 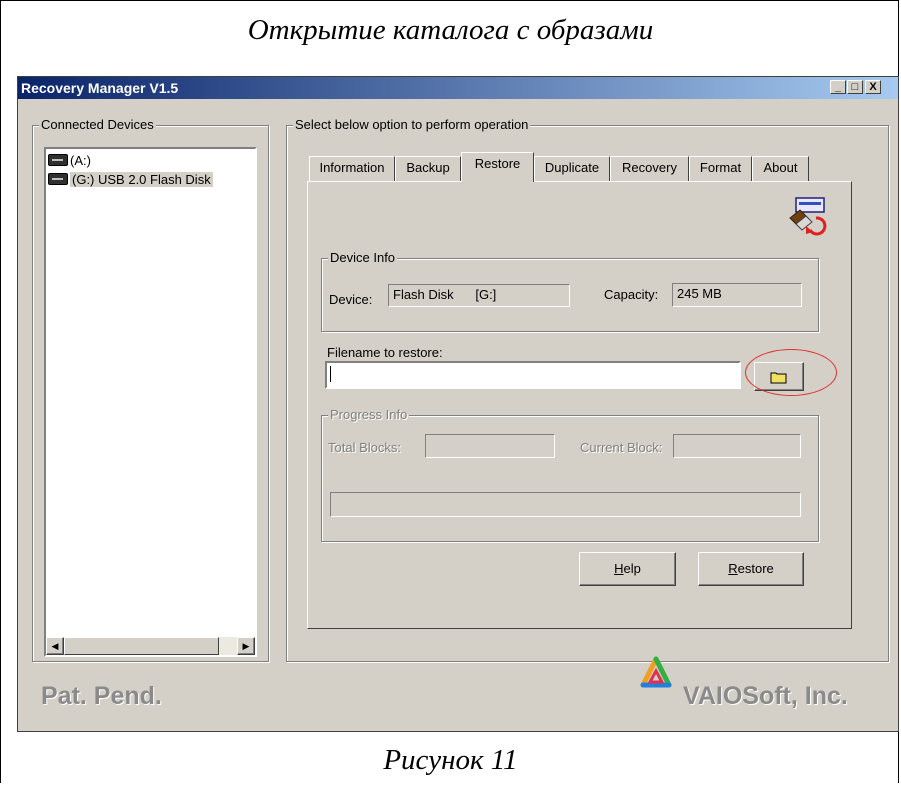 What do you see at coordinates (101, 696) in the screenshot?
I see `patent-text: Pat. Pend.` at bounding box center [101, 696].